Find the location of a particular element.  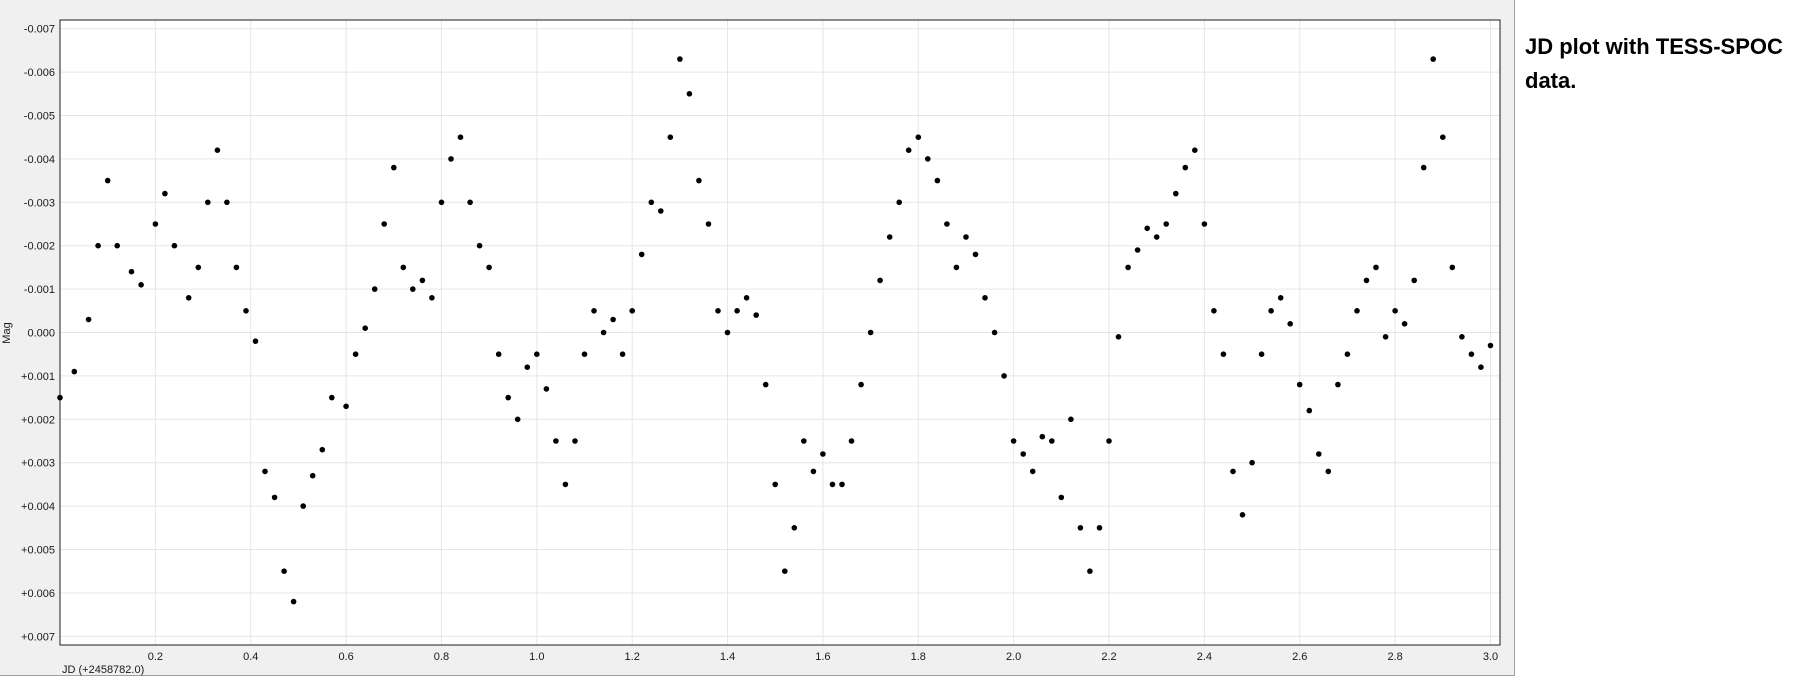

x-tick-label: 0.6 is located at coordinates (345, 657).